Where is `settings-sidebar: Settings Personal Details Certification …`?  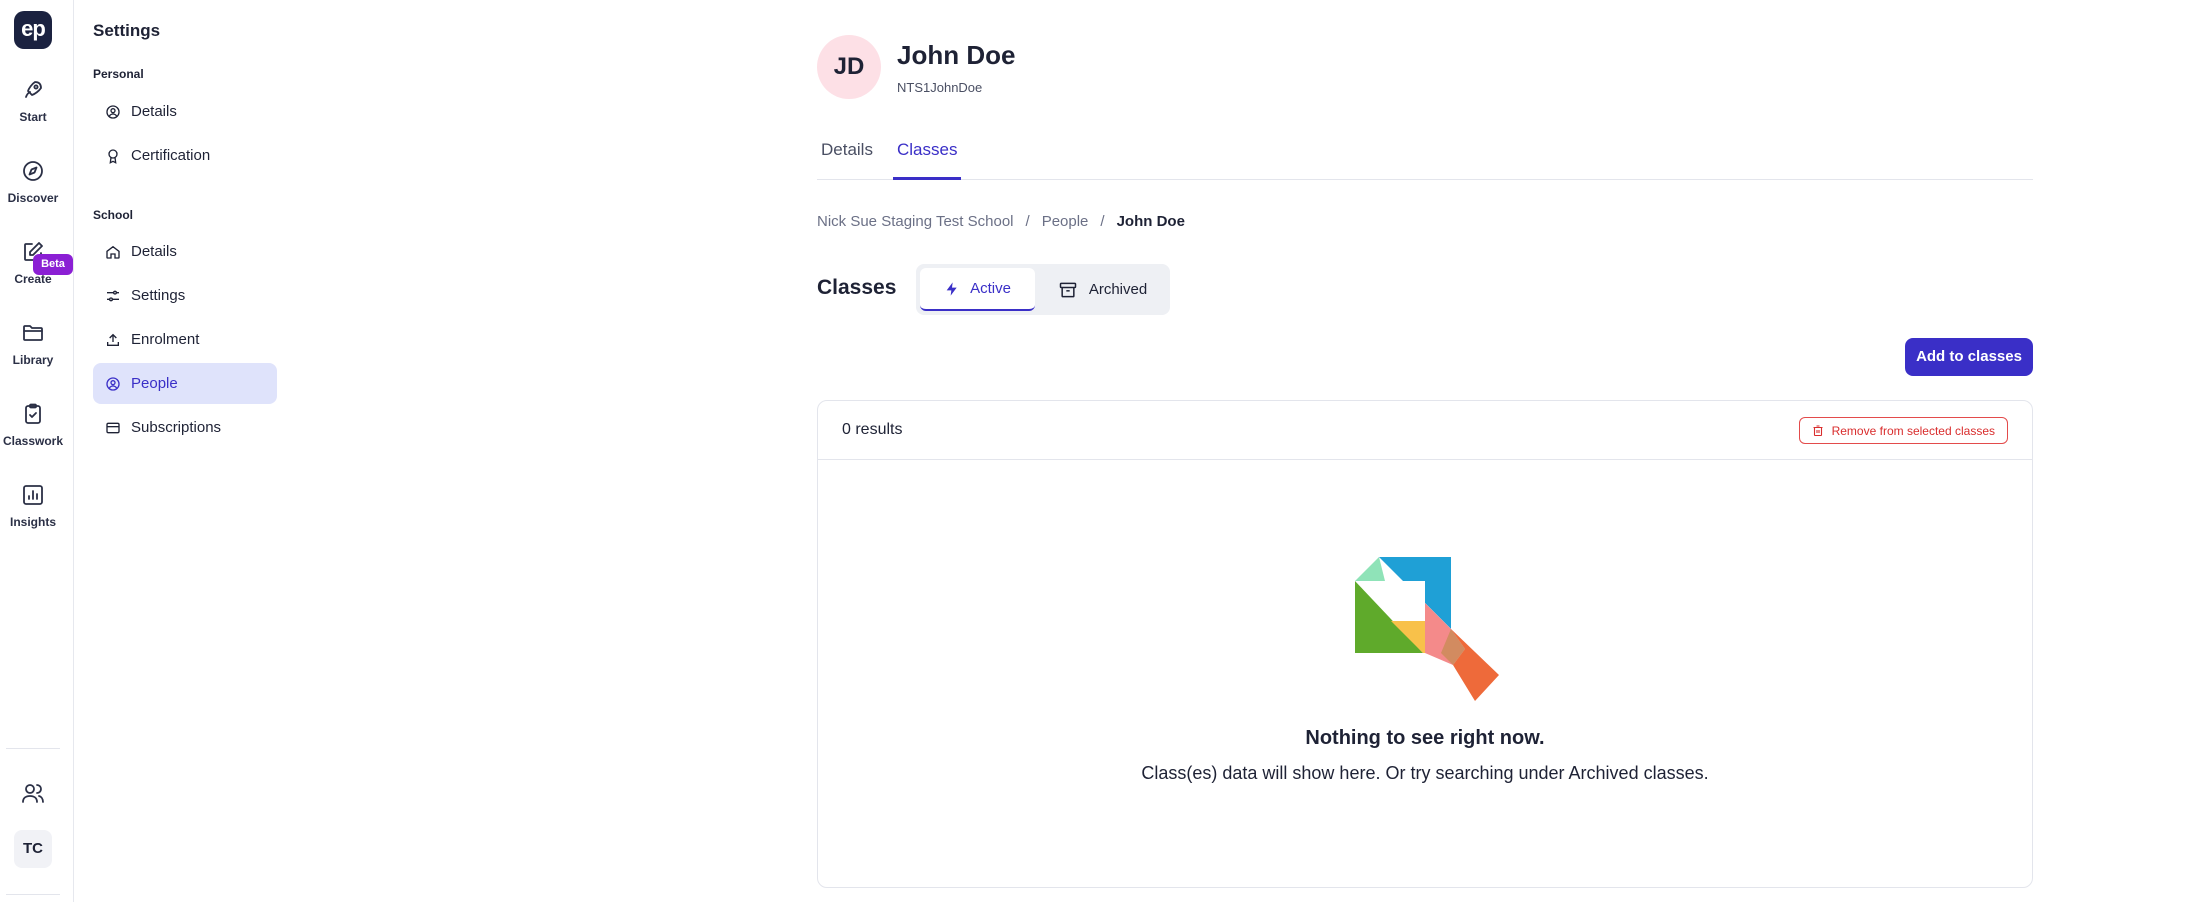
settings-sidebar: Settings Personal Details Certification … is located at coordinates (184, 451).